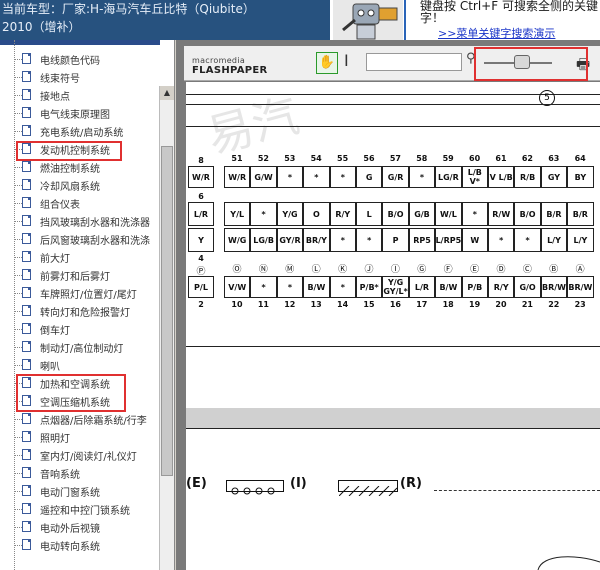 The image size is (600, 570). What do you see at coordinates (580, 177) in the screenshot?
I see `pin-cell: BY` at bounding box center [580, 177].